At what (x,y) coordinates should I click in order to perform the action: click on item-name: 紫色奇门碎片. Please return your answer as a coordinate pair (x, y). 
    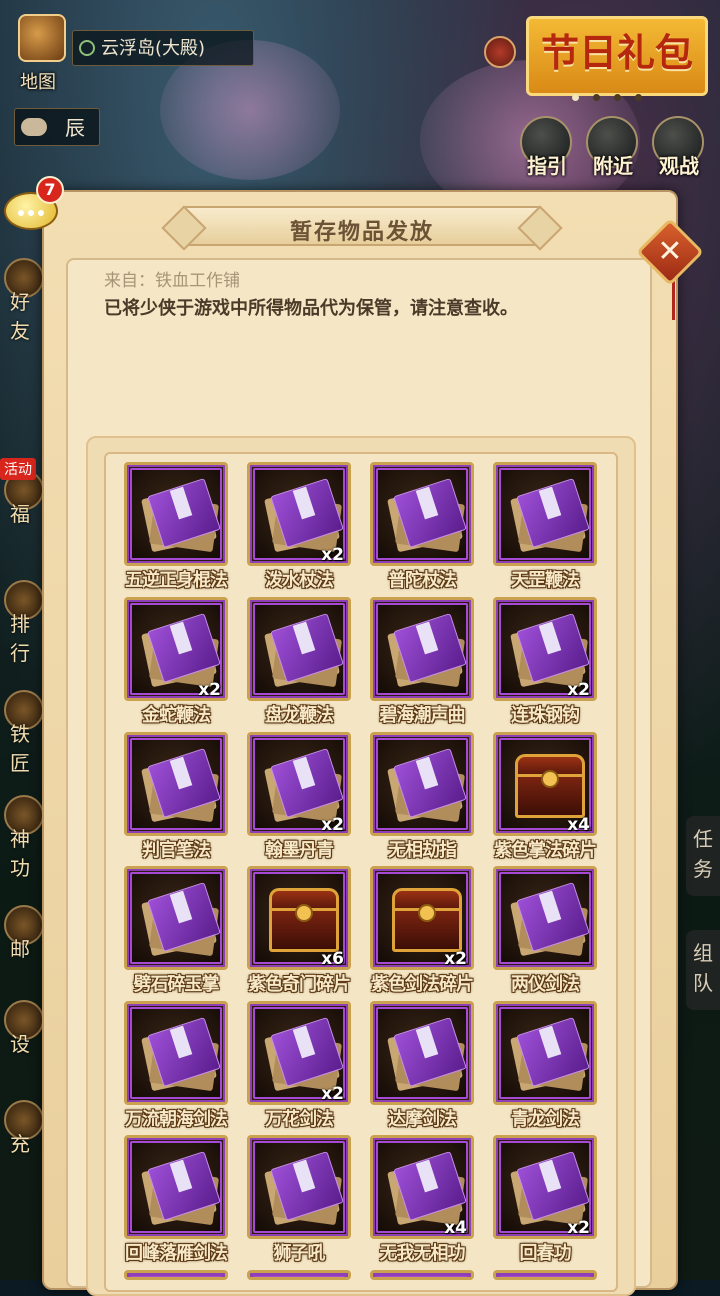
    Looking at the image, I should click on (299, 984).